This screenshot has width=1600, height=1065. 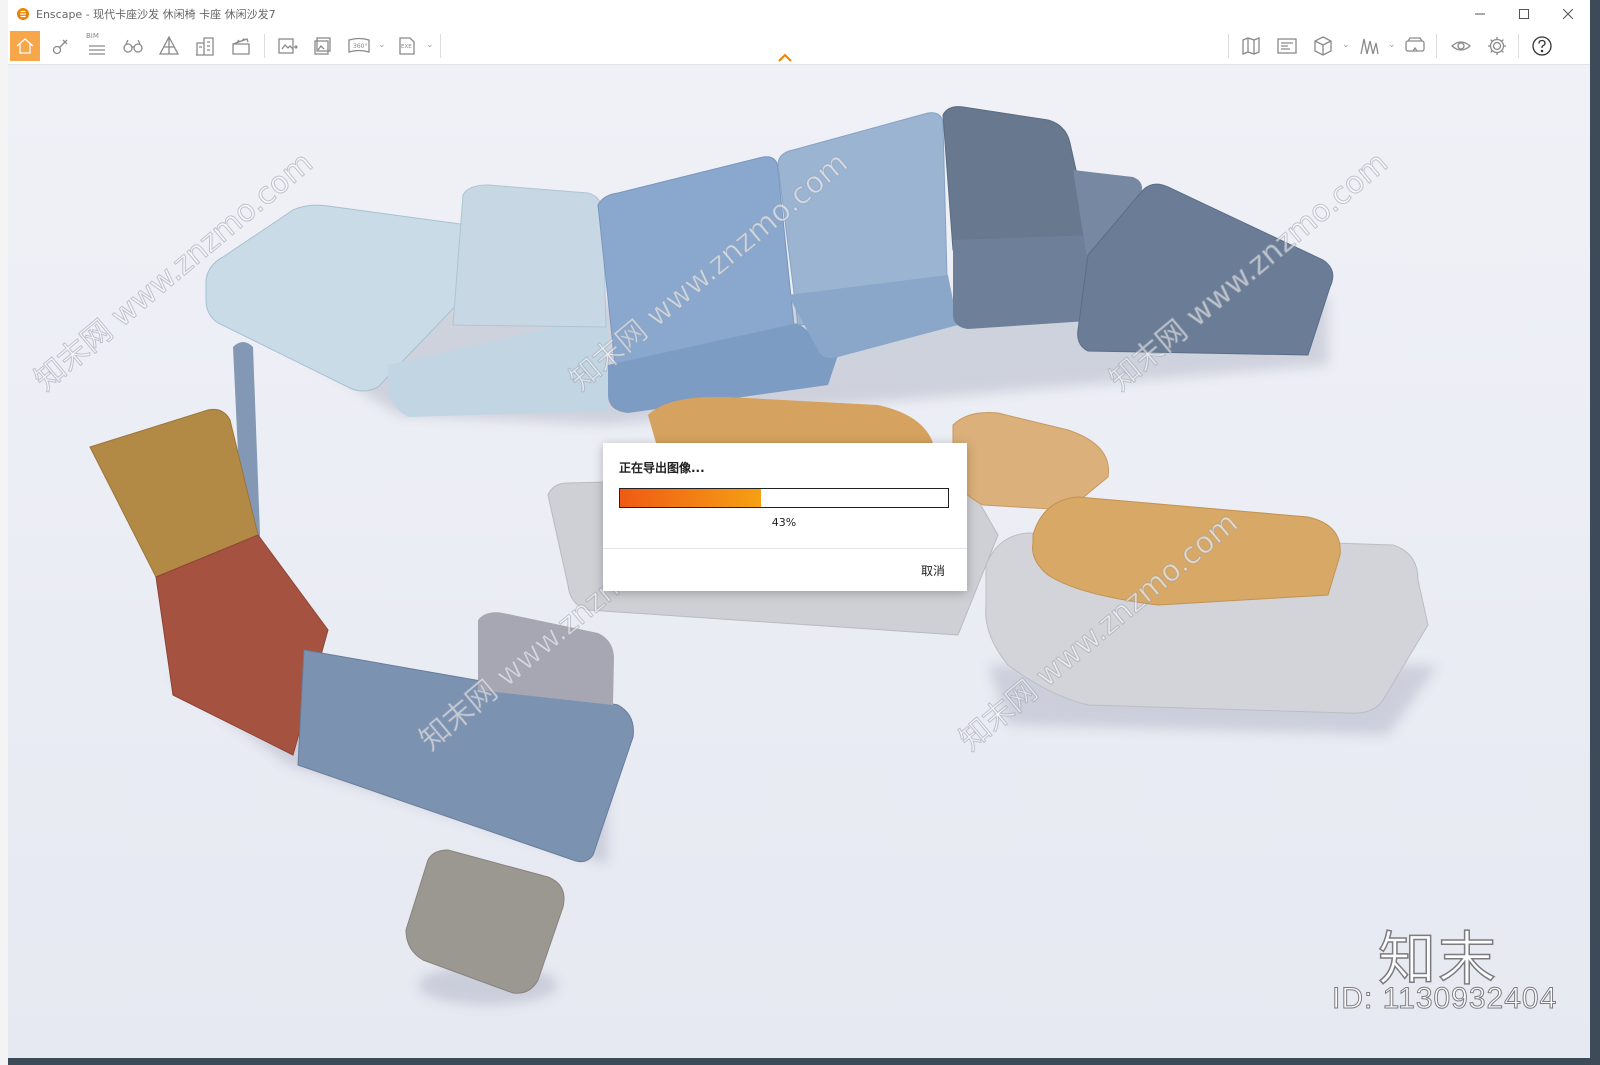 I want to click on visual-settings-icon, so click(x=1369, y=46).